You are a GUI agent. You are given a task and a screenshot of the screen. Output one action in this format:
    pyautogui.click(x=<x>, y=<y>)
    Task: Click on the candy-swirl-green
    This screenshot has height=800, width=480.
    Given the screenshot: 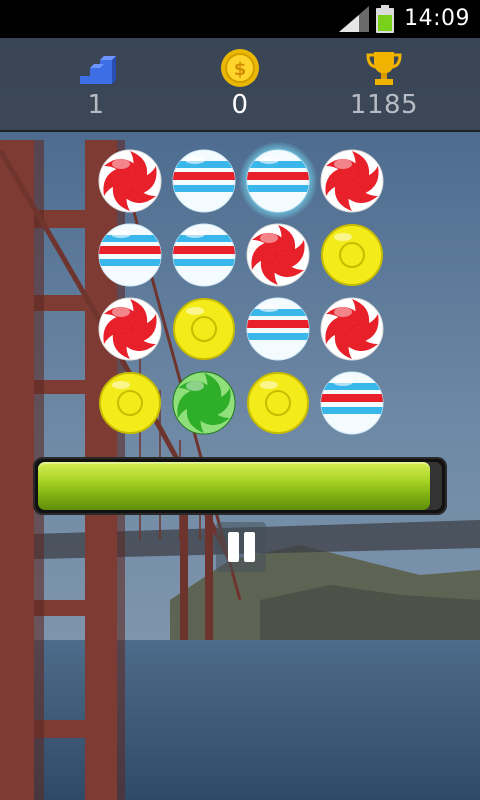 What is the action you would take?
    pyautogui.click(x=204, y=403)
    